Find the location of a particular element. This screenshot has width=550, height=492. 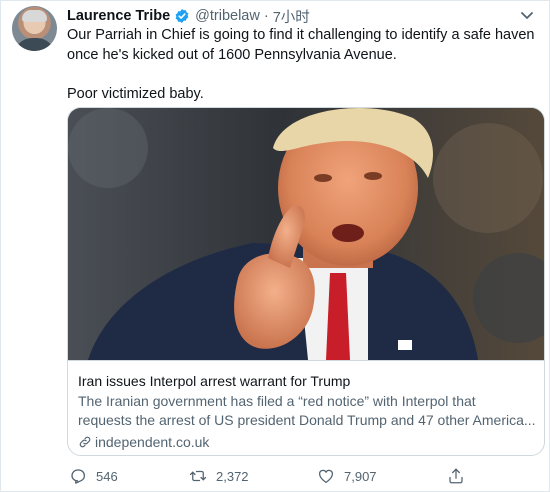

like-count: 7,907 is located at coordinates (360, 476).